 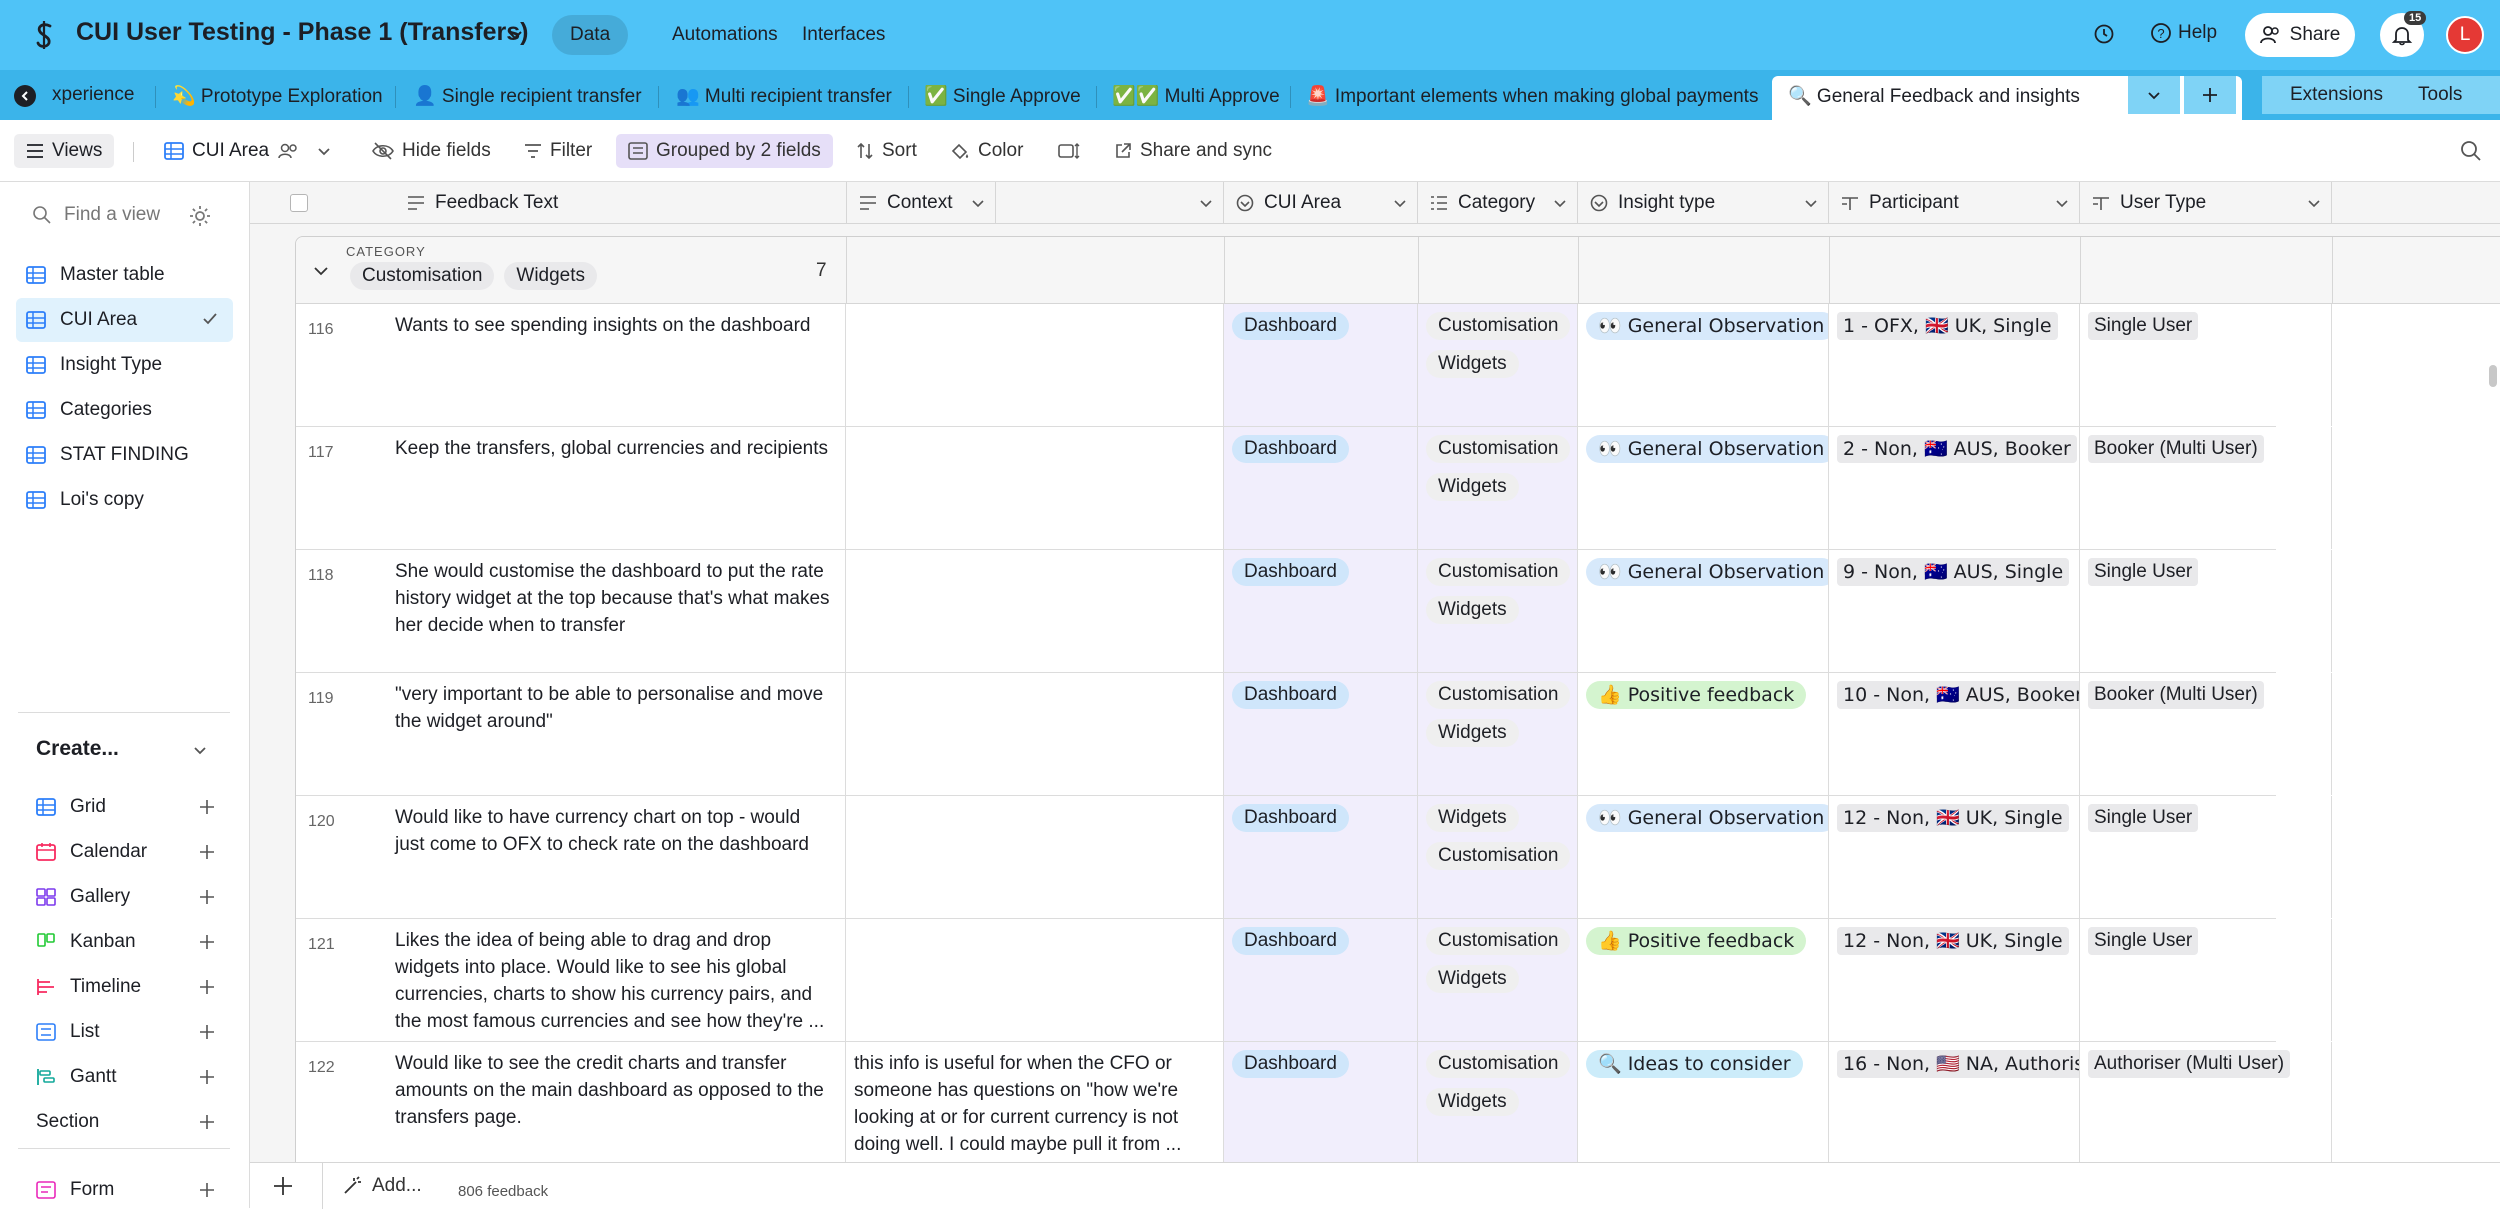 I want to click on tab-single-approve: ✅ Single Approve, so click(x=1002, y=96).